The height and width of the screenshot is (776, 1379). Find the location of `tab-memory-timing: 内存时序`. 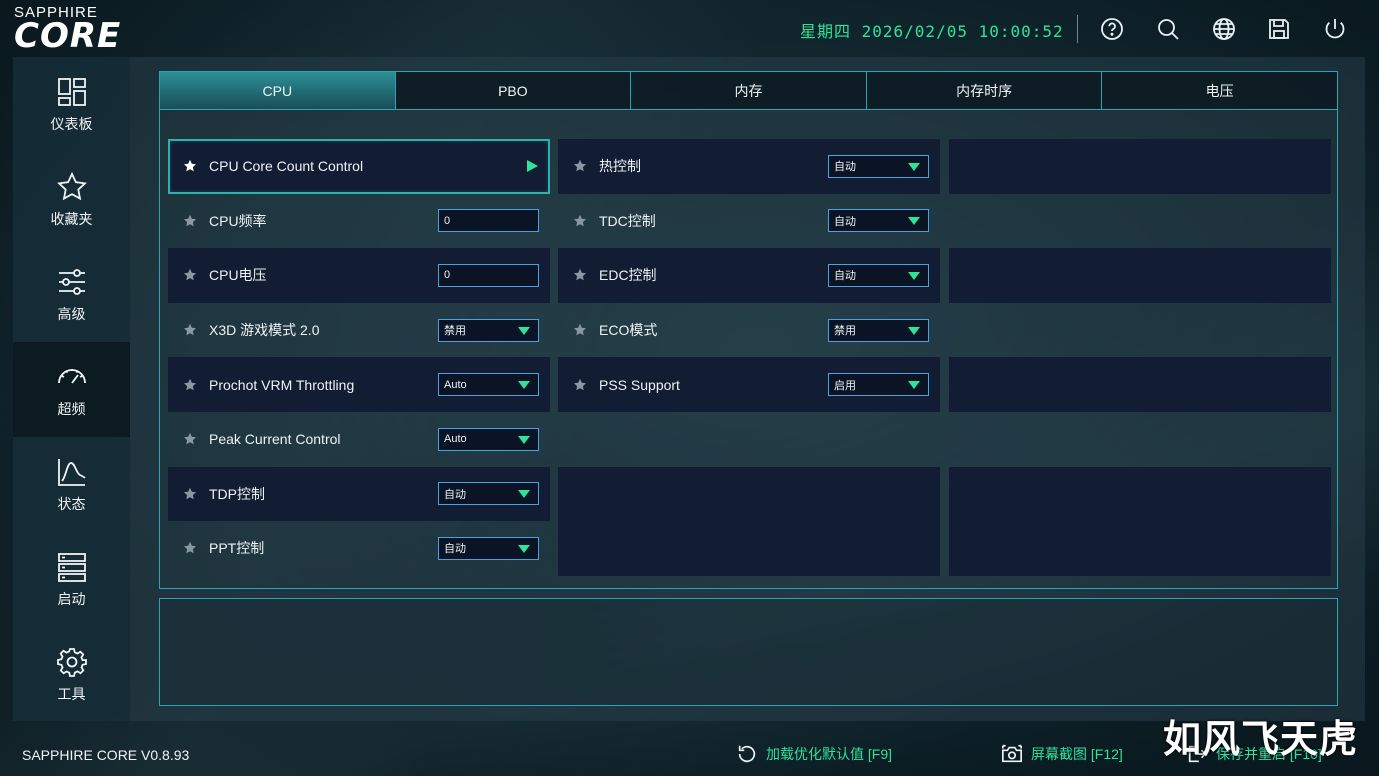

tab-memory-timing: 内存时序 is located at coordinates (984, 90).